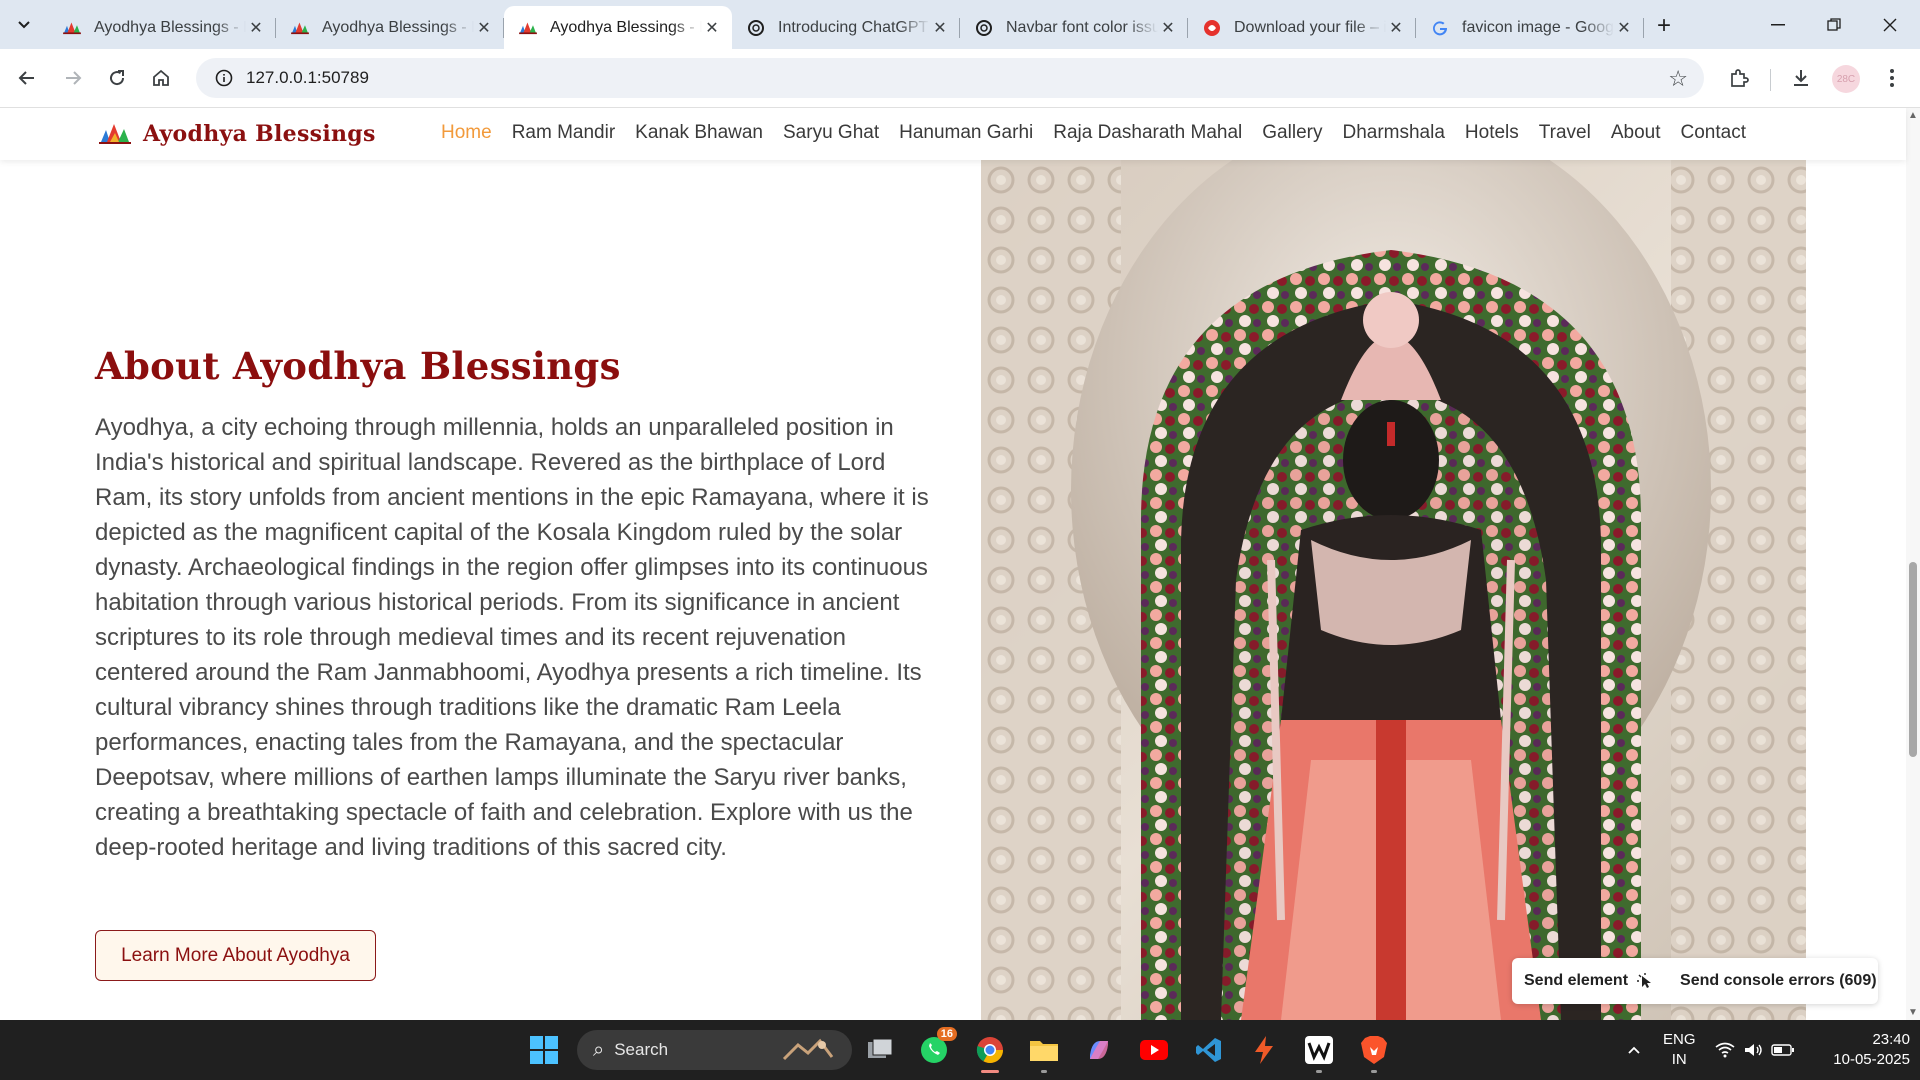 The image size is (1920, 1080). What do you see at coordinates (626, 27) in the screenshot?
I see `tab-title: Ayodhya Blessings - Home` at bounding box center [626, 27].